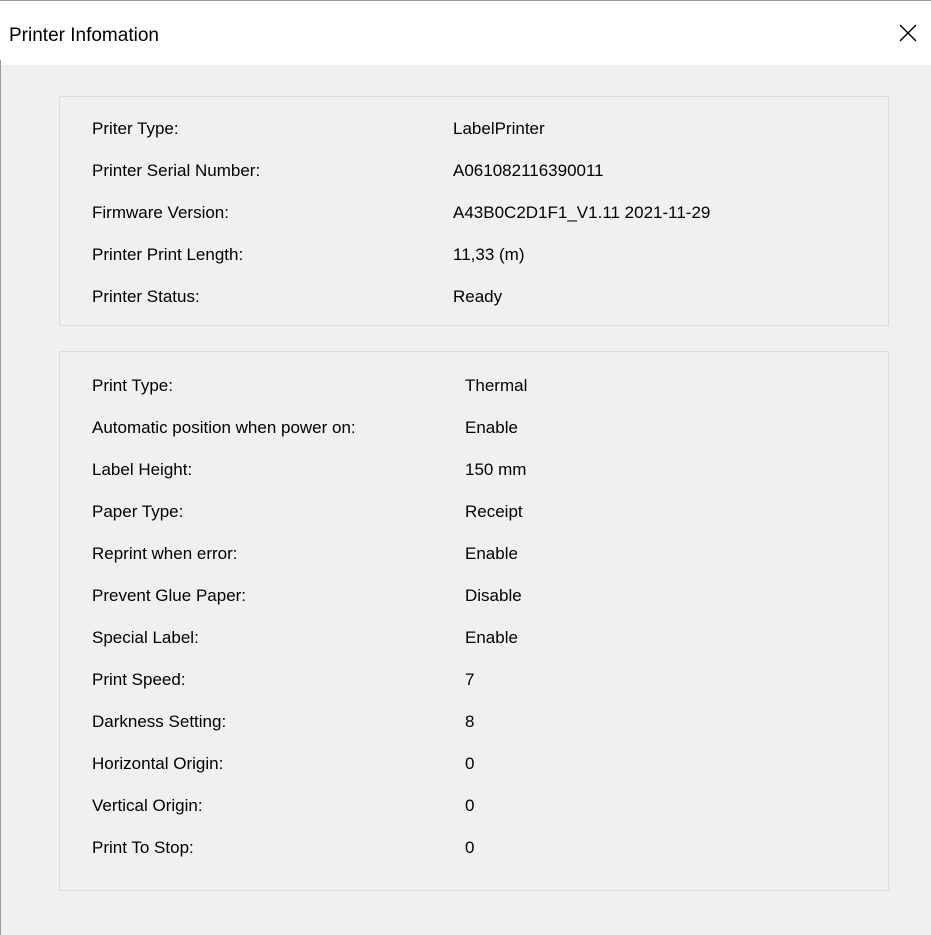 The height and width of the screenshot is (935, 931). I want to click on setting-row-print-type: Print Type: Thermal, so click(474, 389).